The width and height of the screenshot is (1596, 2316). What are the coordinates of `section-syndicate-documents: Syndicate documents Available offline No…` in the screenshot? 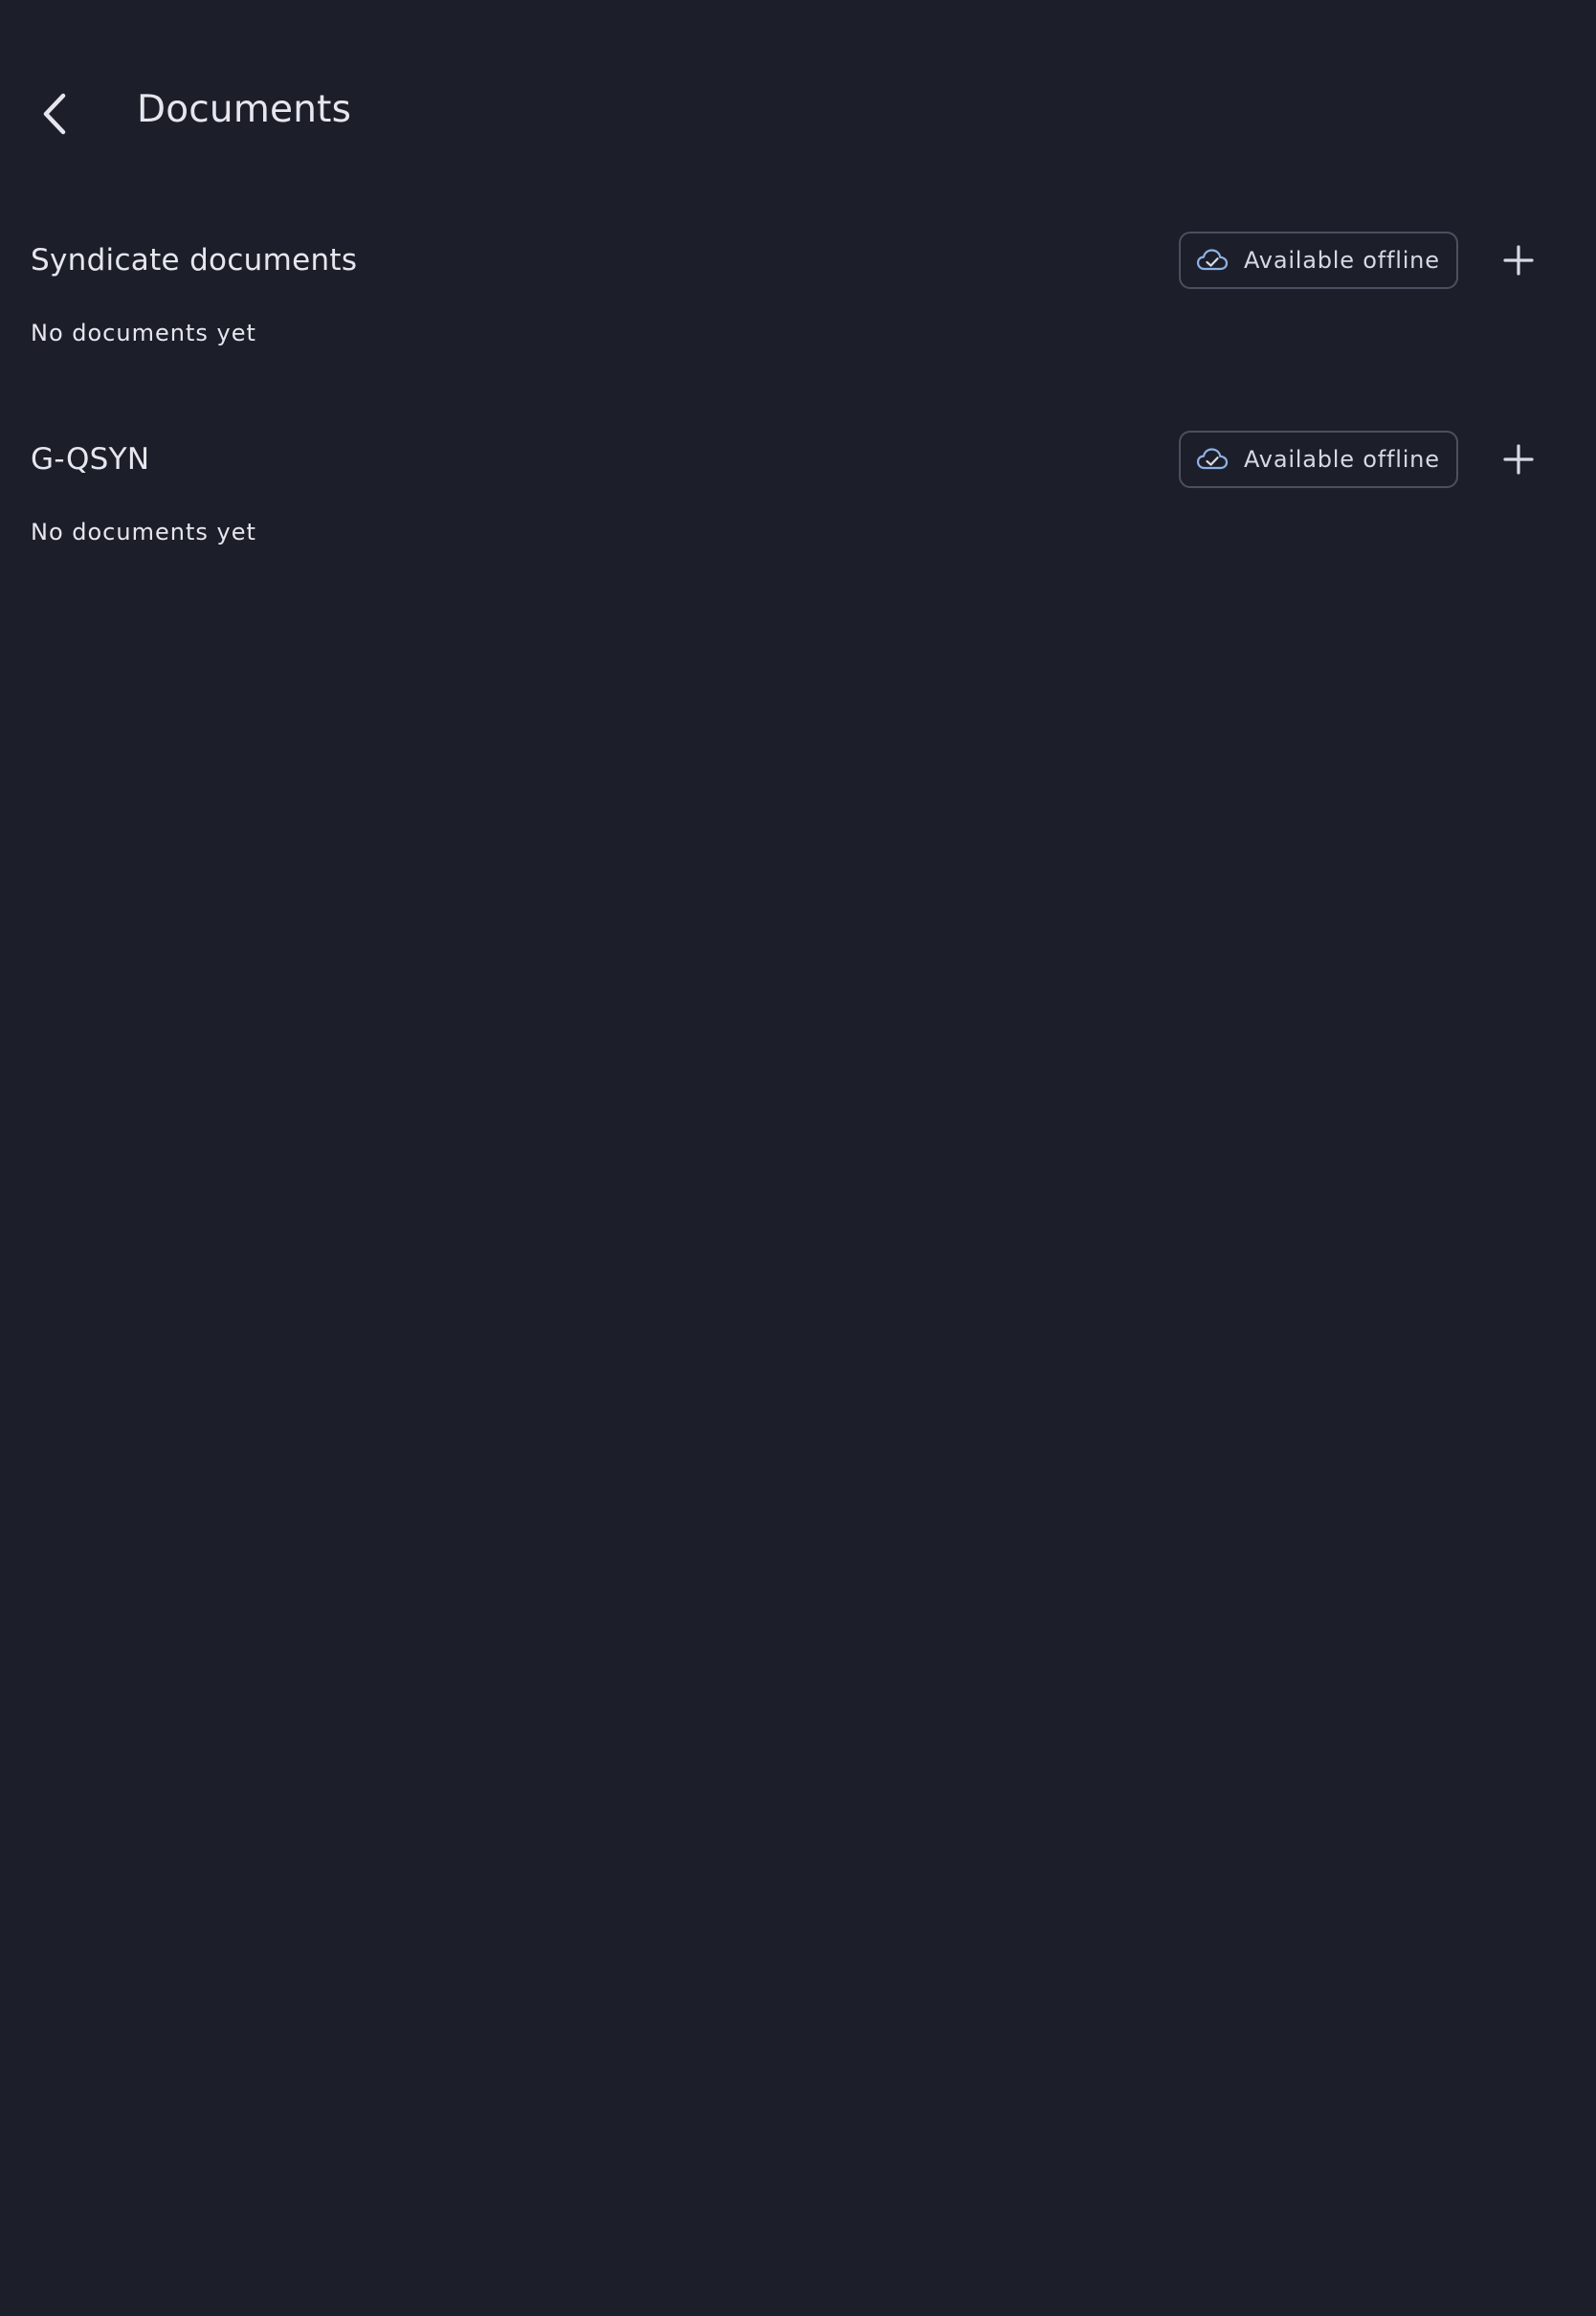 It's located at (798, 289).